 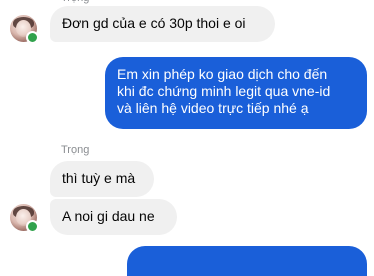 I want to click on message-bubble-incoming: A noi gi dau ne, so click(x=113, y=217).